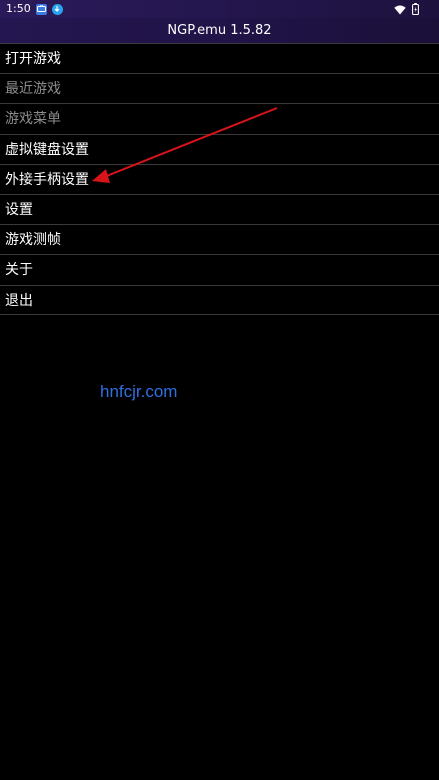  What do you see at coordinates (41, 9) in the screenshot?
I see `tv-app-icon` at bounding box center [41, 9].